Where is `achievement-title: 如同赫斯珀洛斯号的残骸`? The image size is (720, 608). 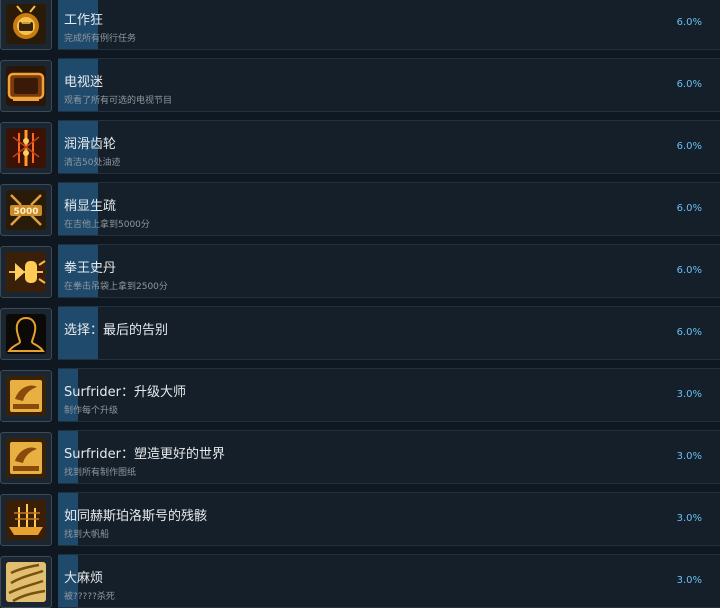
achievement-title: 如同赫斯珀洛斯号的残骸 is located at coordinates (136, 516).